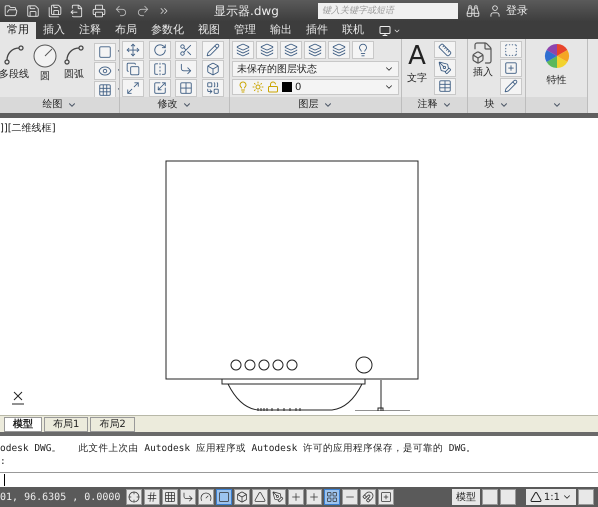 The width and height of the screenshot is (598, 507). What do you see at coordinates (112, 424) in the screenshot?
I see `layout-tab: 布局2` at bounding box center [112, 424].